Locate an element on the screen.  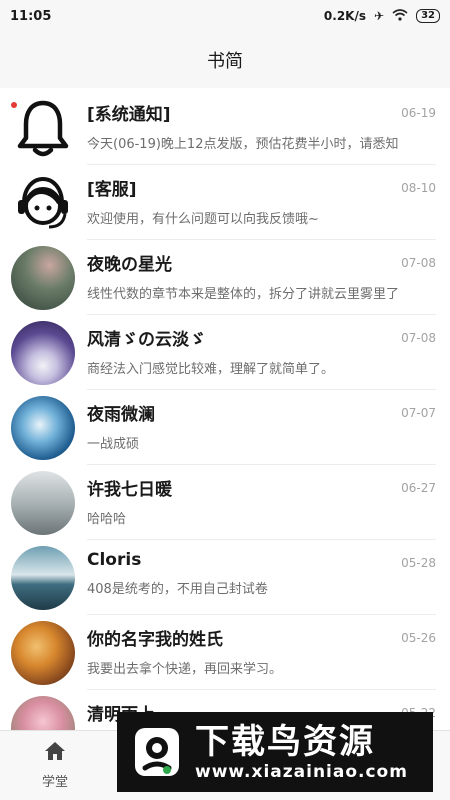
page-title: 书简 is located at coordinates (225, 61).